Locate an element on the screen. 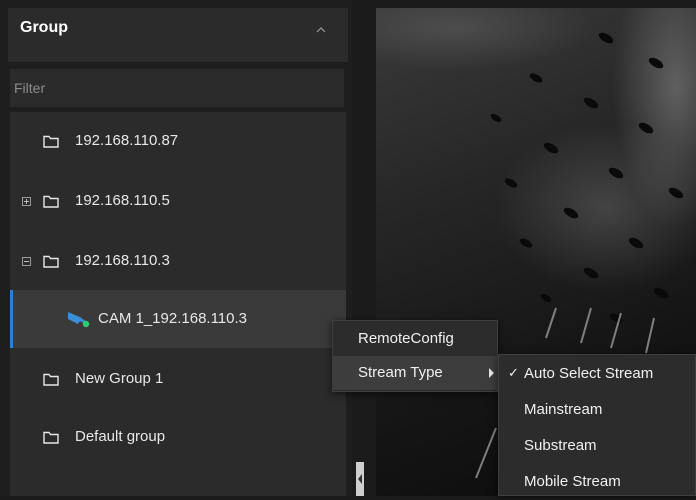  tree-item-label: 192.168.110.87 is located at coordinates (127, 140).